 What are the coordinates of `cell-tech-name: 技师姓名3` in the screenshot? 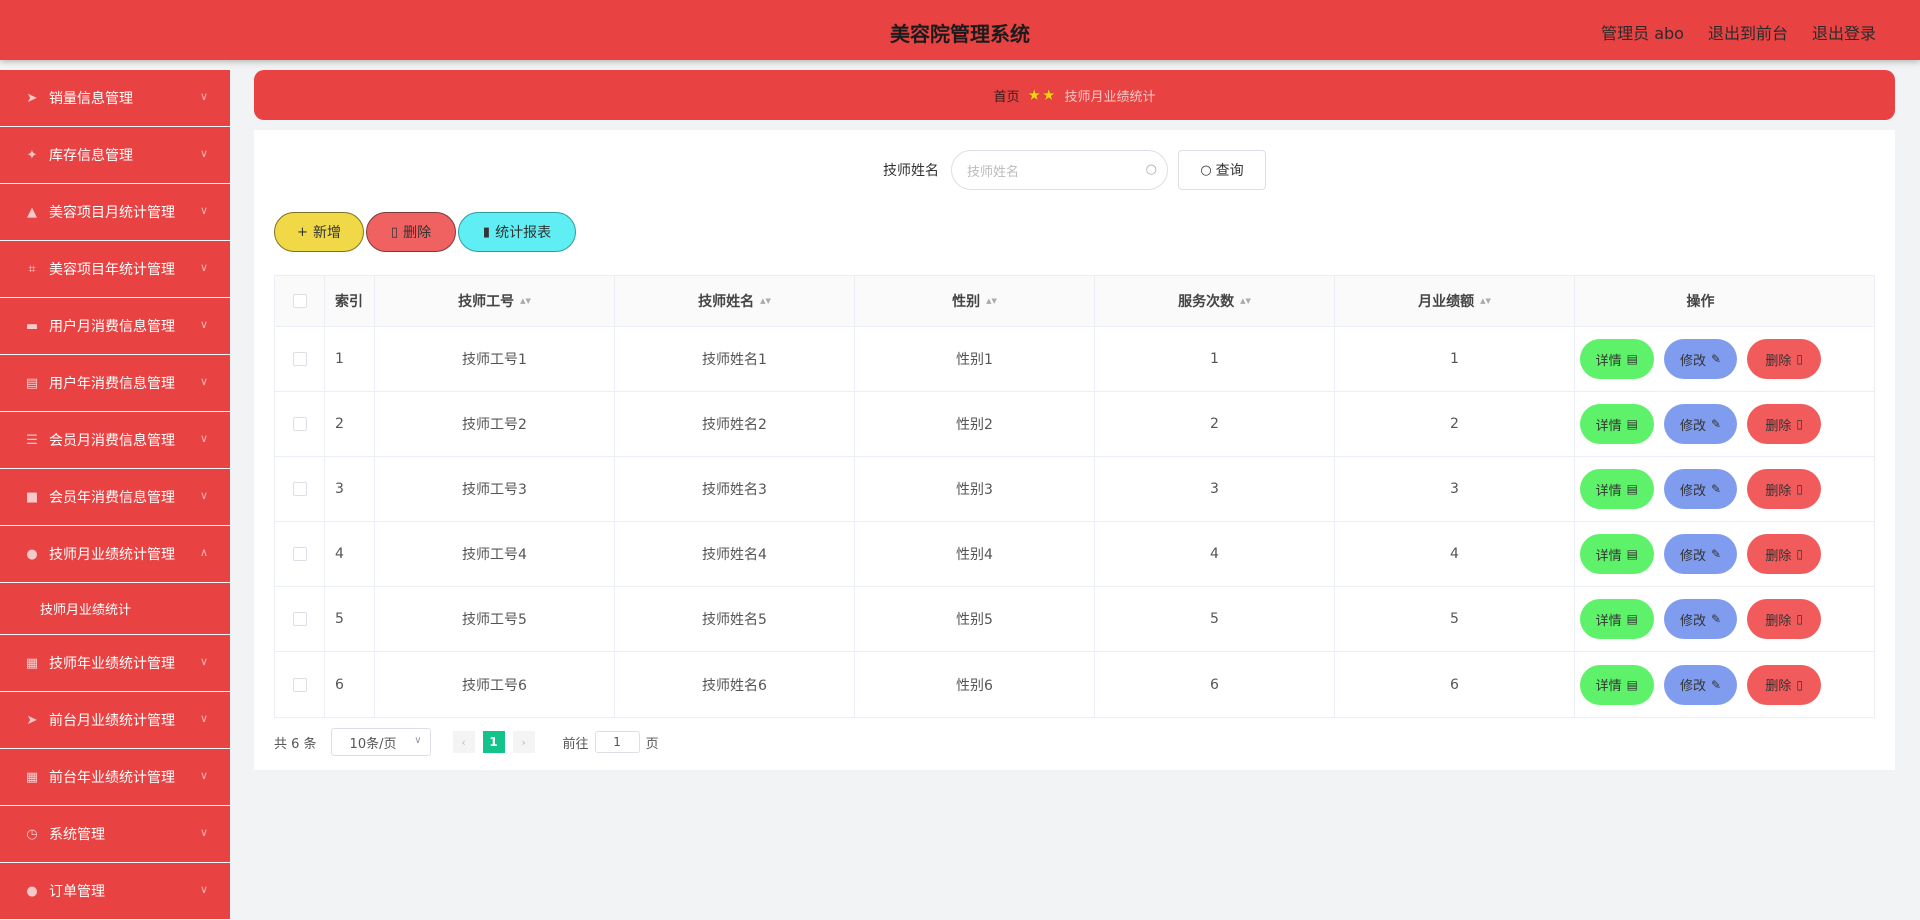 It's located at (735, 489).